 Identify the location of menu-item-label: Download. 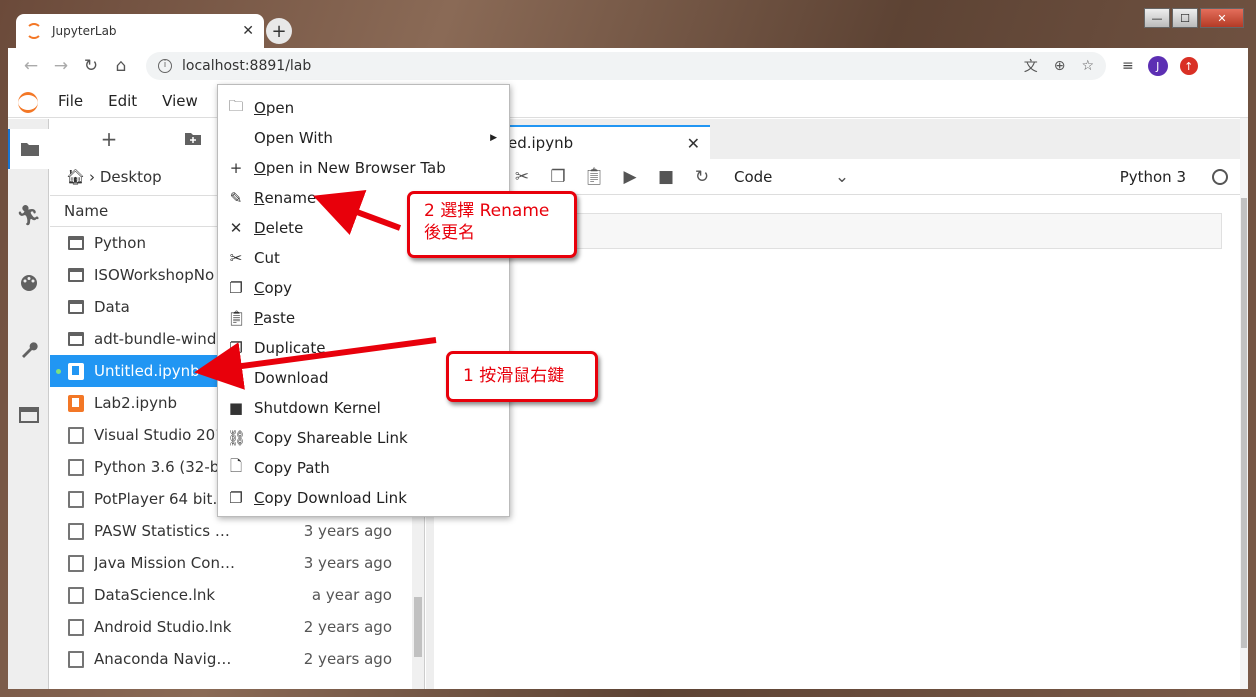
(291, 378).